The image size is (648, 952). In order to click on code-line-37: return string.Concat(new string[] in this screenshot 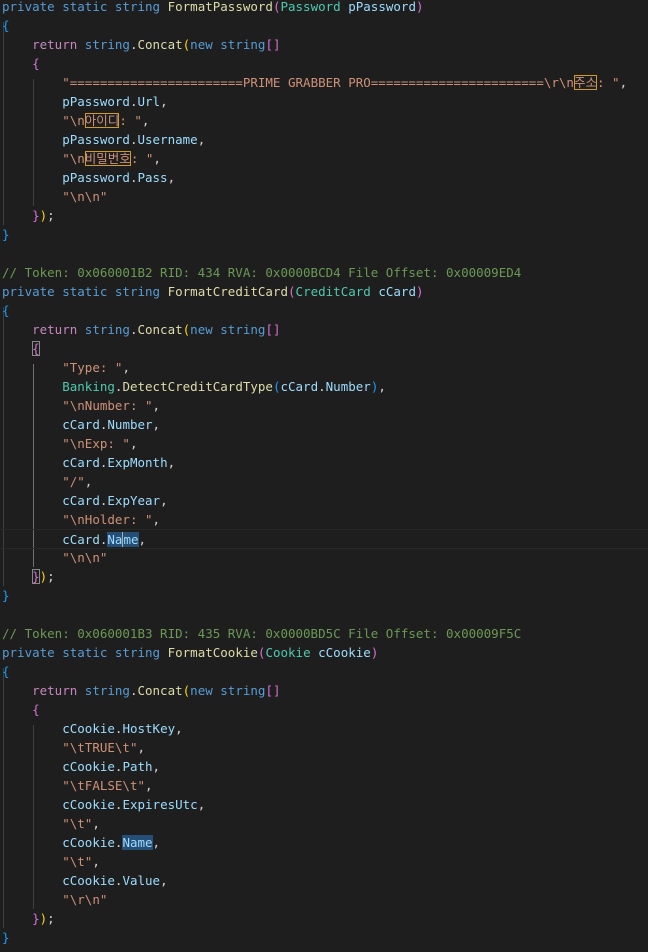, I will do `click(141, 690)`.